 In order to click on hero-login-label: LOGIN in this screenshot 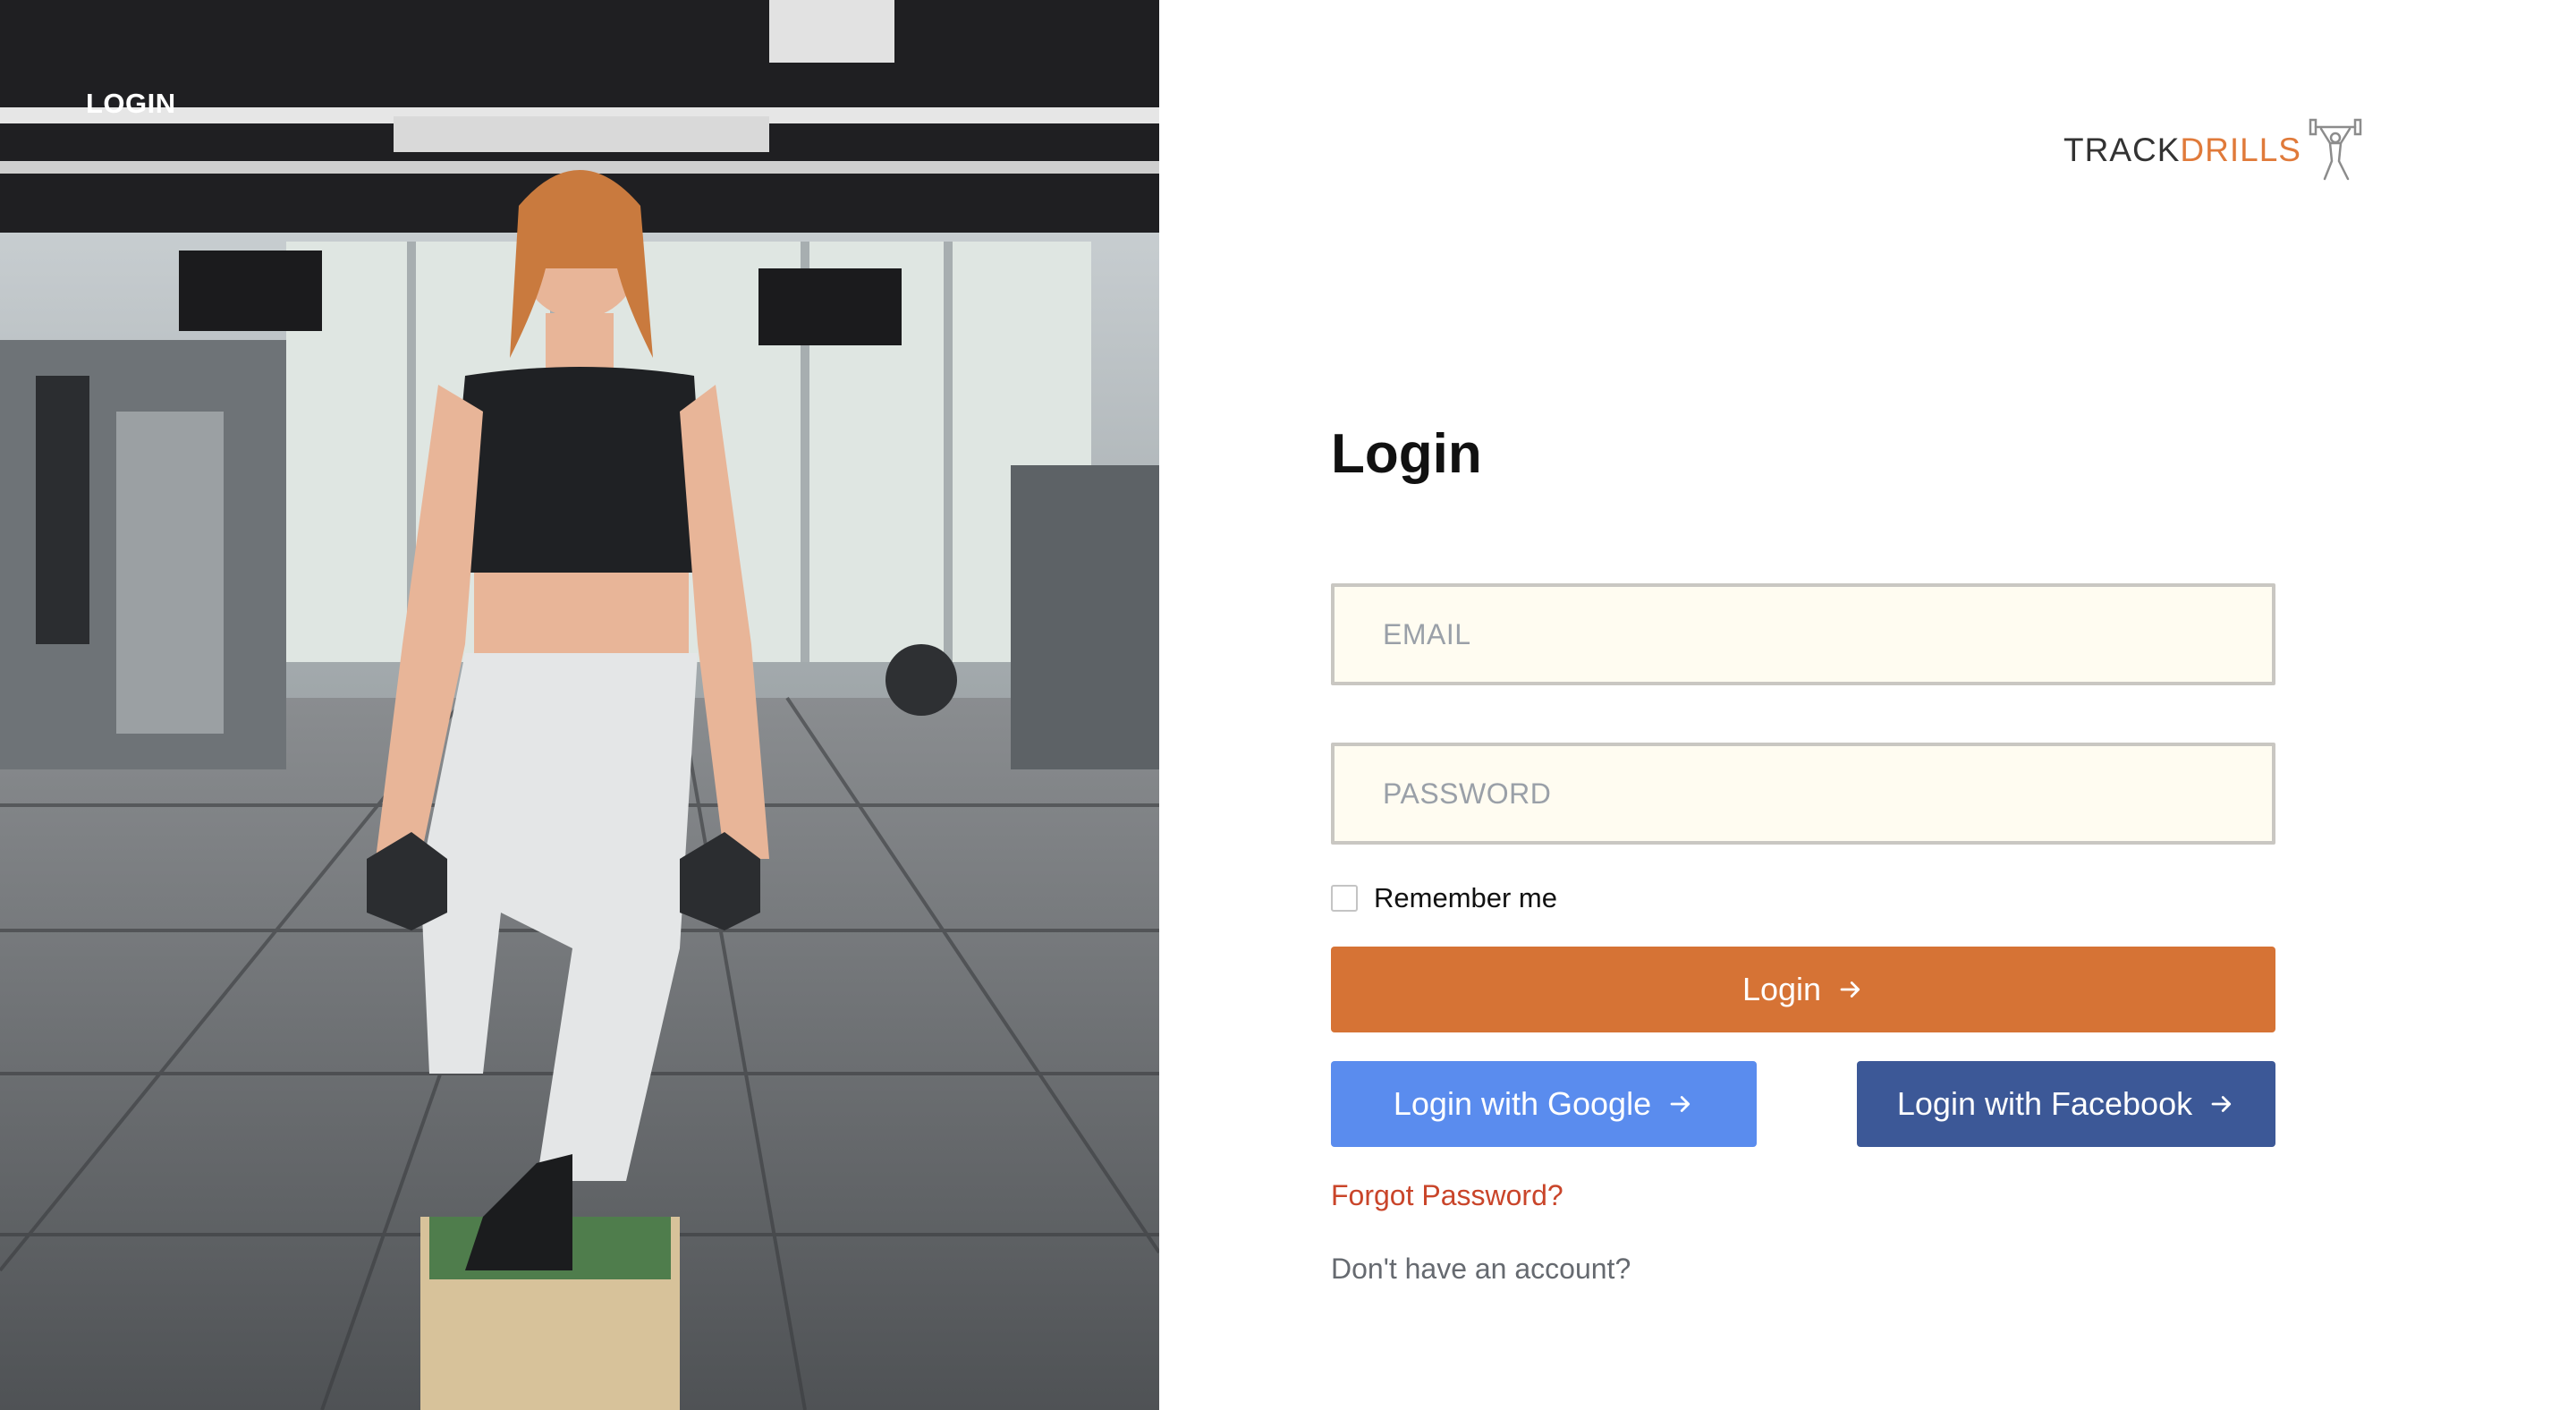, I will do `click(131, 104)`.